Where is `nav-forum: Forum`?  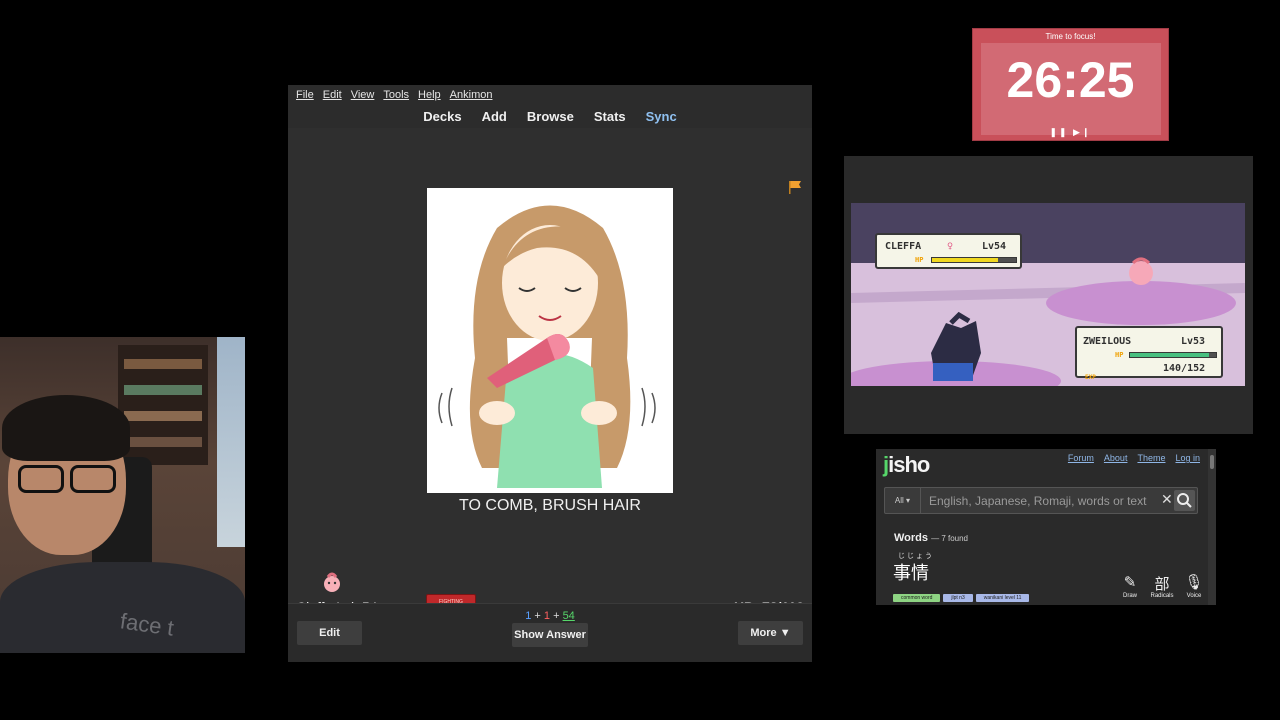 nav-forum: Forum is located at coordinates (1081, 458).